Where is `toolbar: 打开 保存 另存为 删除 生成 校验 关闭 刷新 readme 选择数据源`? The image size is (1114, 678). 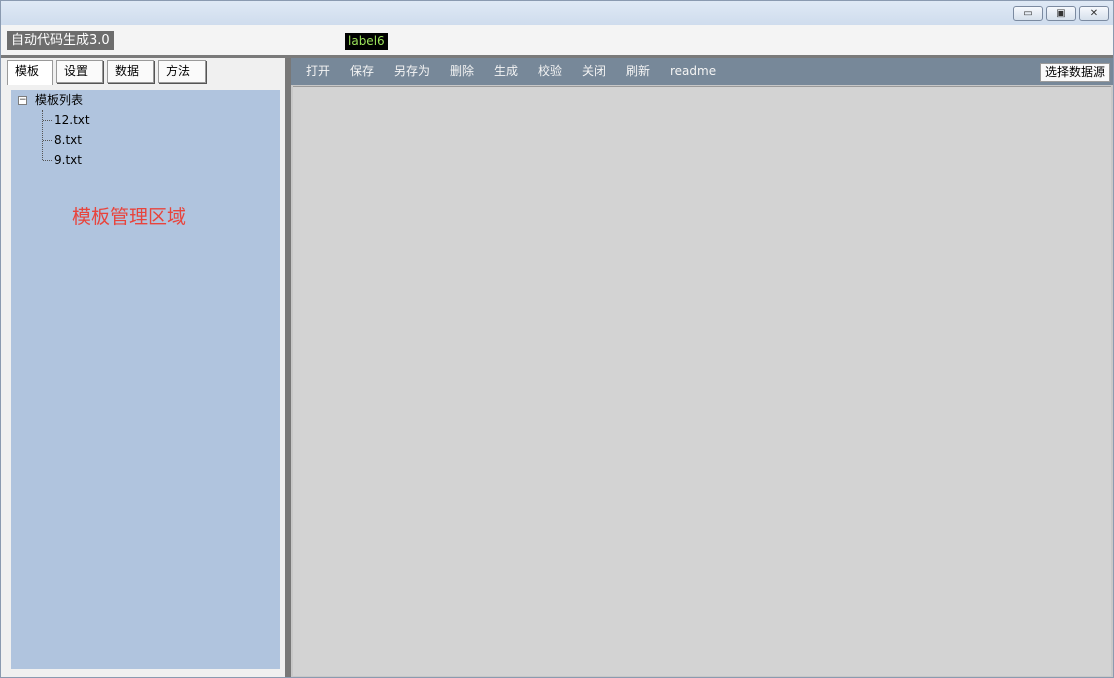 toolbar: 打开 保存 另存为 删除 生成 校验 关闭 刷新 readme 选择数据源 is located at coordinates (702, 71).